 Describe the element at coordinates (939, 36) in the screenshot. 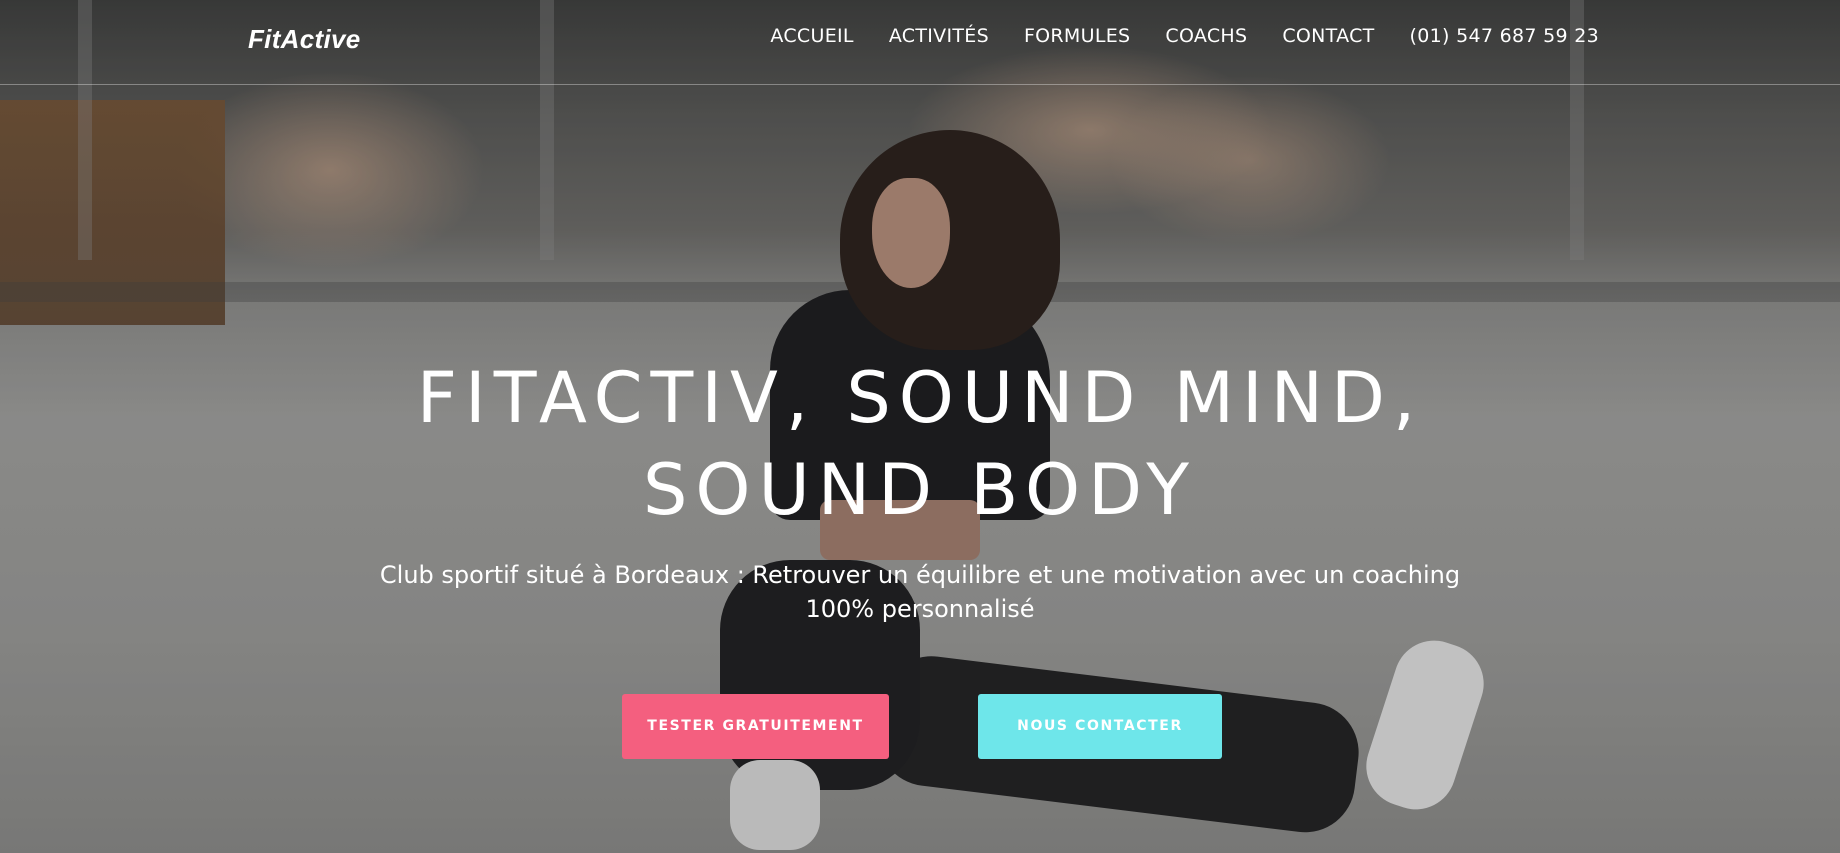

I see `nav-item-activites: ACTIVITÉS` at that location.